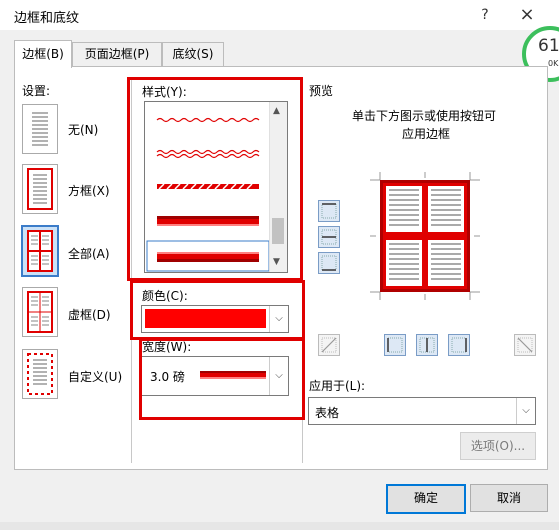 The image size is (559, 530). What do you see at coordinates (279, 15) in the screenshot?
I see `title-bar: 边框和底纹 ? ×` at bounding box center [279, 15].